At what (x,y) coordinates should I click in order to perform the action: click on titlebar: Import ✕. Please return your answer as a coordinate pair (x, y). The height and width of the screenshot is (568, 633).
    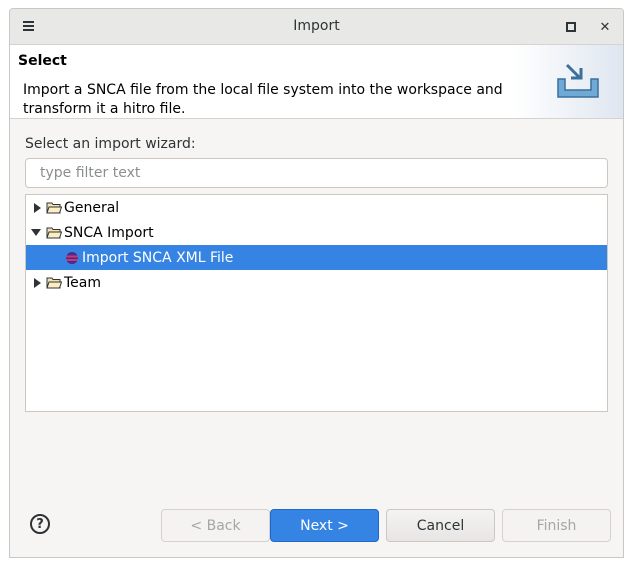
    Looking at the image, I should click on (316, 27).